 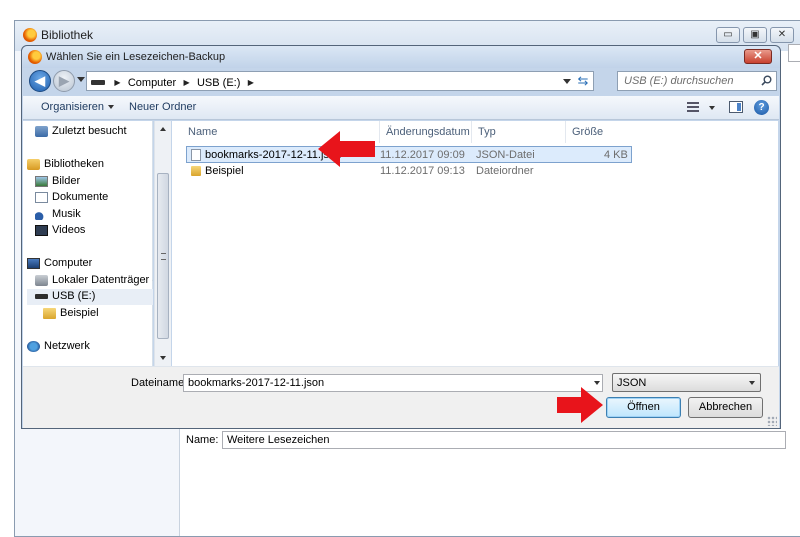 What do you see at coordinates (74, 164) in the screenshot?
I see `nav-label: Bibliotheken` at bounding box center [74, 164].